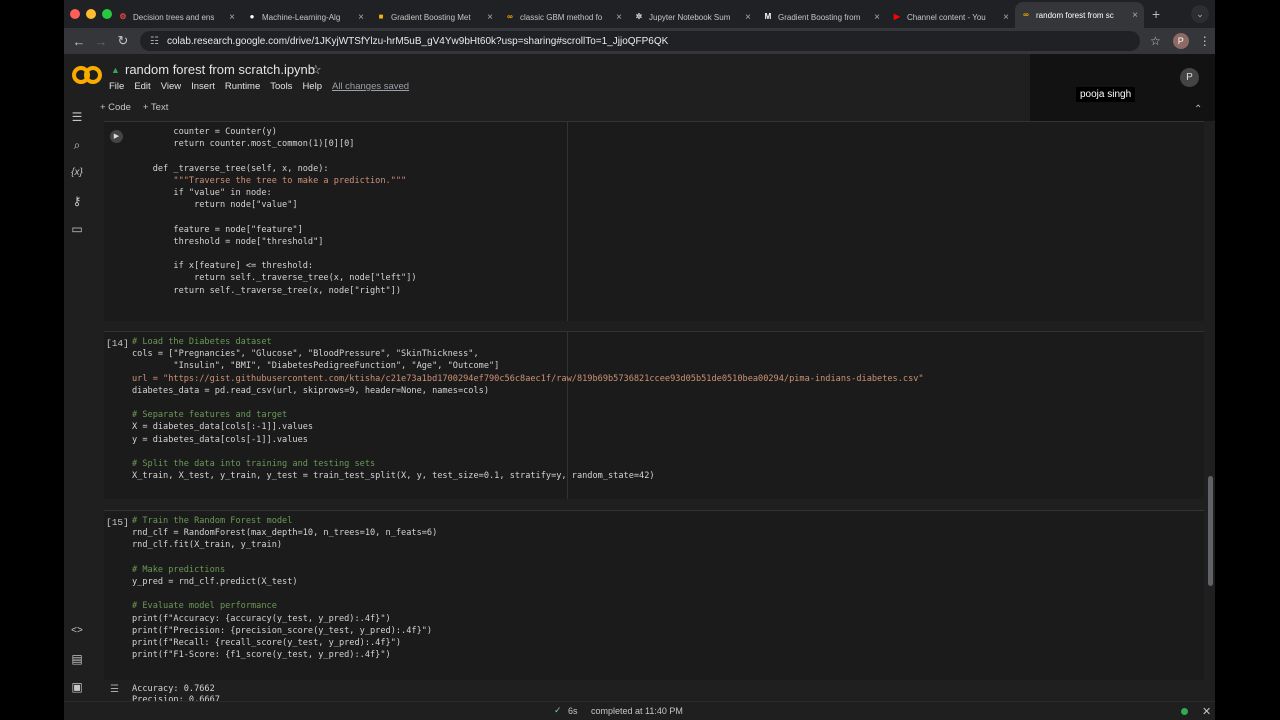 The image size is (1280, 720). I want to click on menu-help: Help, so click(312, 86).